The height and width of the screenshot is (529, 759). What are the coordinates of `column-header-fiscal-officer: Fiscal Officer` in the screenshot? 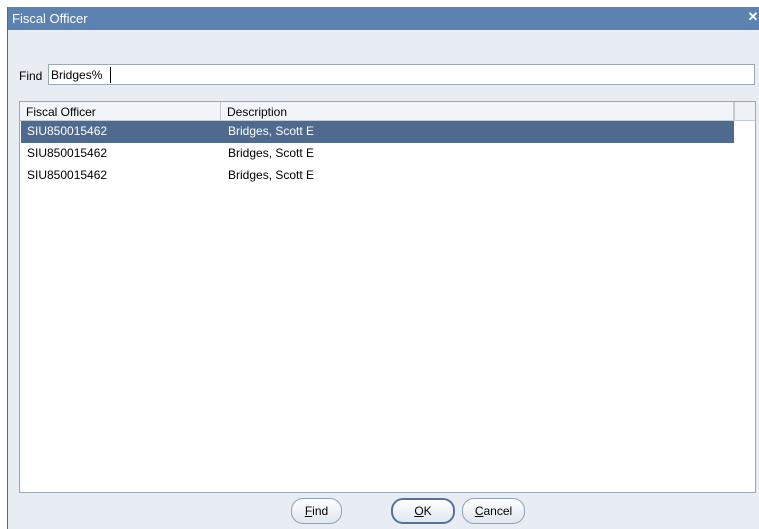 It's located at (120, 111).